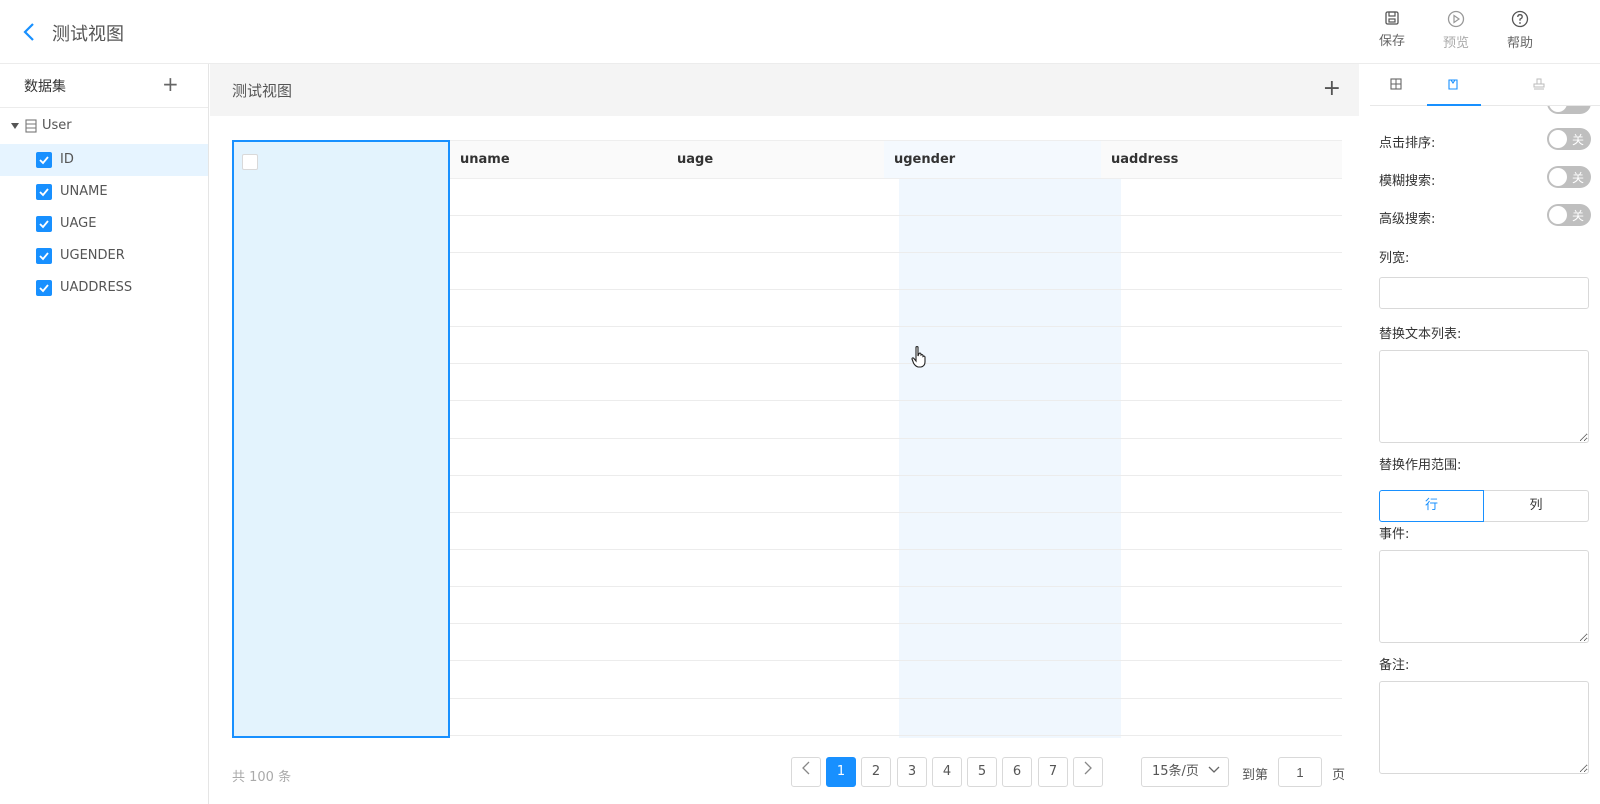  Describe the element at coordinates (1484, 293) in the screenshot. I see `column-width-input` at that location.